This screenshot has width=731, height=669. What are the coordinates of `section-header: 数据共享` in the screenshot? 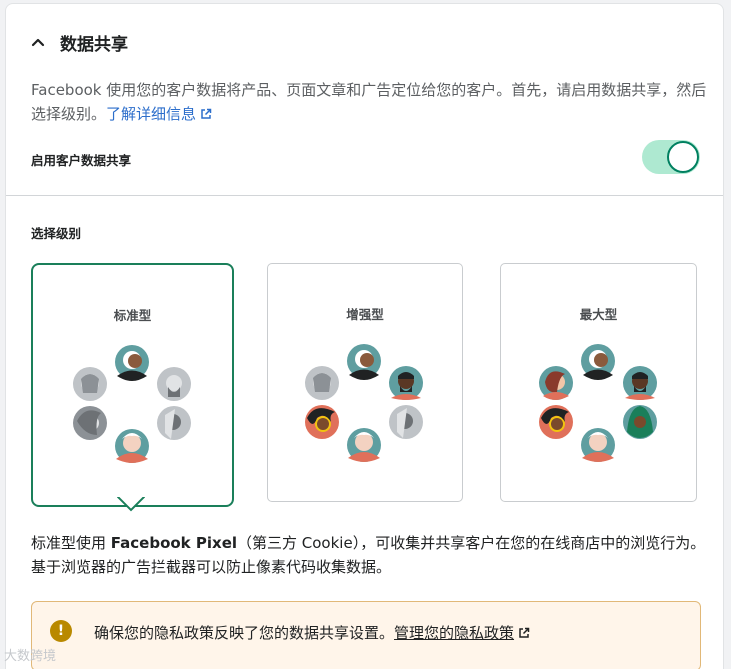 It's located at (79, 42).